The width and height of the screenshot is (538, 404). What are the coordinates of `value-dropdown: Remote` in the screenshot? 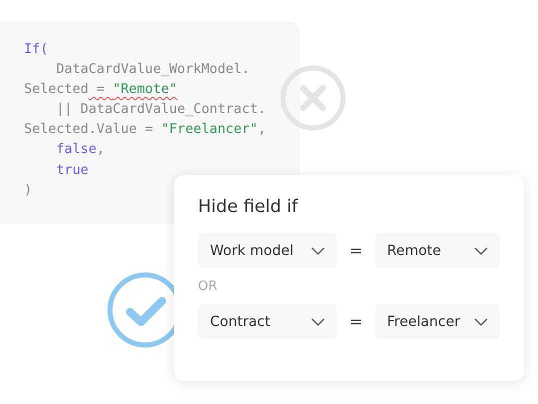 It's located at (437, 250).